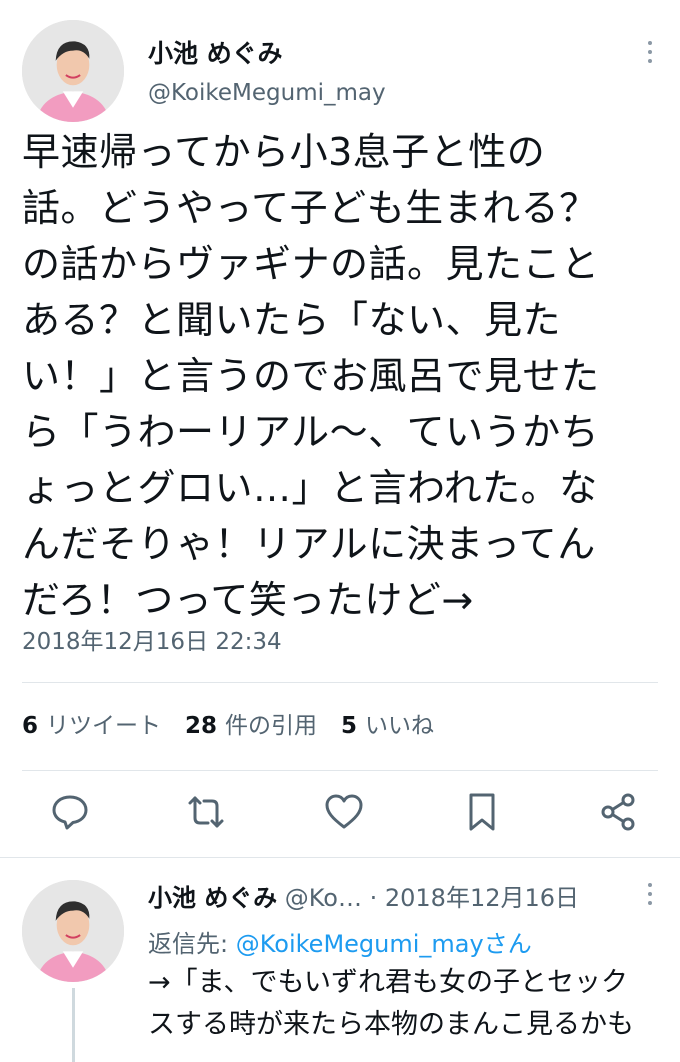 The image size is (680, 1062). Describe the element at coordinates (650, 894) in the screenshot. I see `reply-more-options-icon` at that location.